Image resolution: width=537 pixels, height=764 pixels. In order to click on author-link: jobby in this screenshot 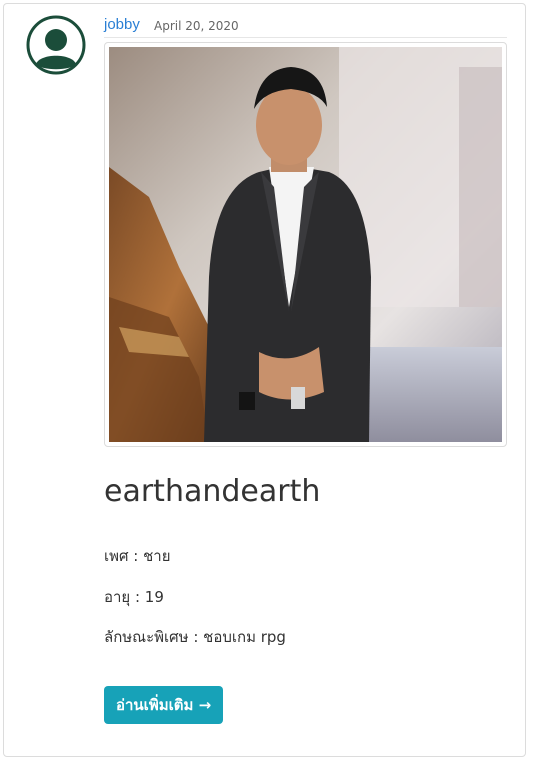, I will do `click(122, 24)`.